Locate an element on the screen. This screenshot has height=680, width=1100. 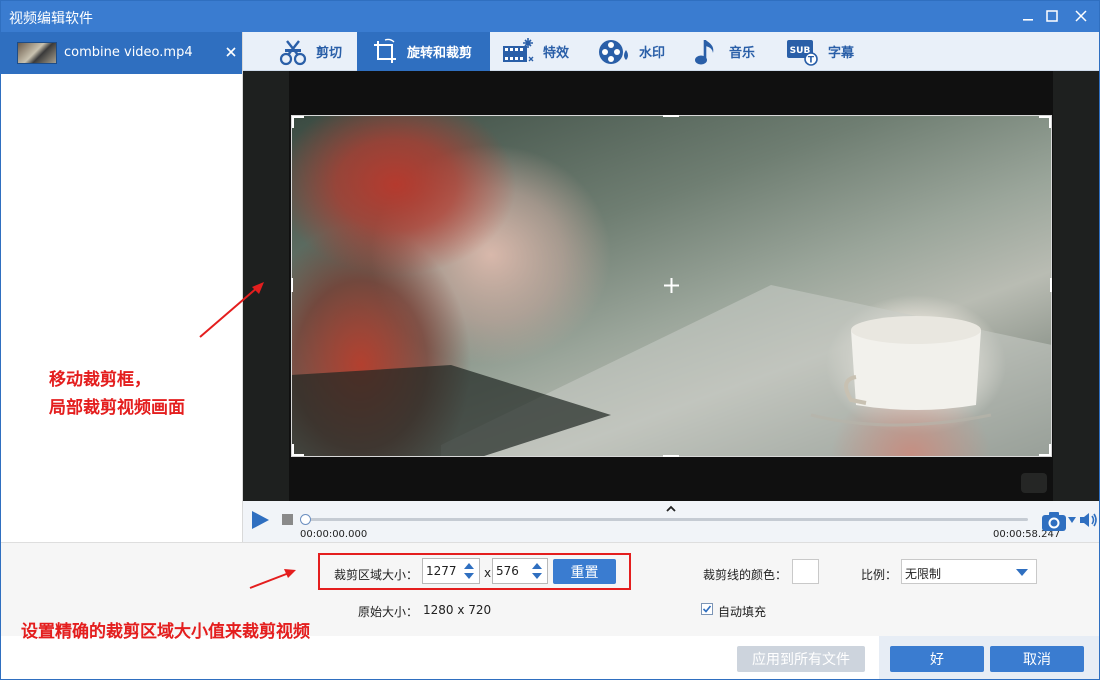
maximize-icon is located at coordinates (1052, 16).